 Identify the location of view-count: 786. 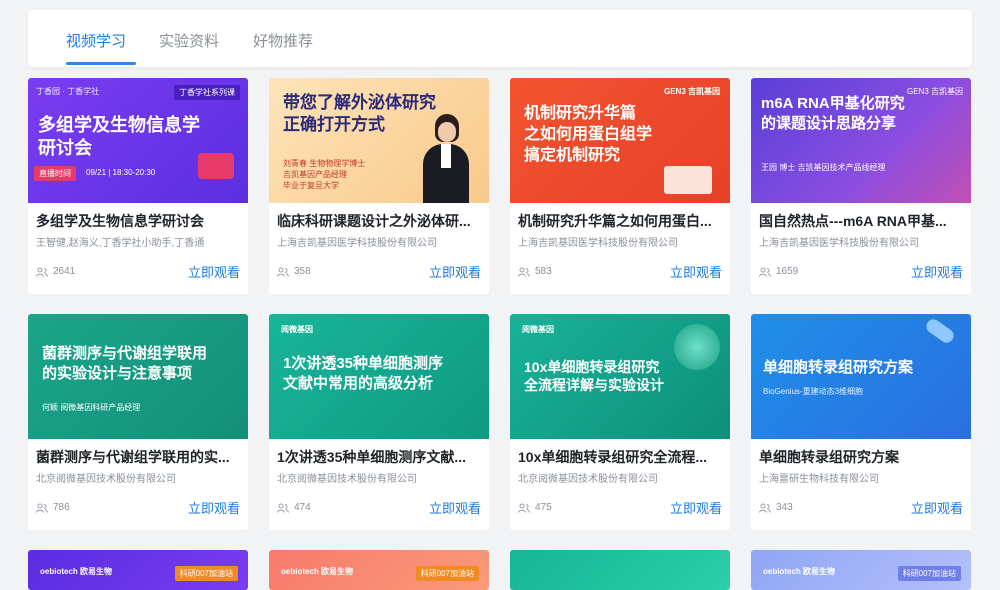
(53, 507).